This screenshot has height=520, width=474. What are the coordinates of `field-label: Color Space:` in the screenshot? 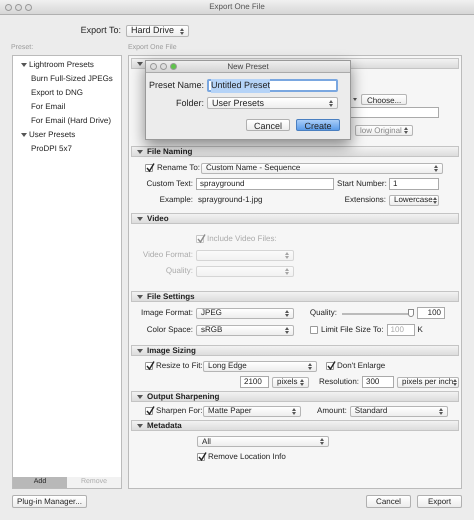 It's located at (169, 330).